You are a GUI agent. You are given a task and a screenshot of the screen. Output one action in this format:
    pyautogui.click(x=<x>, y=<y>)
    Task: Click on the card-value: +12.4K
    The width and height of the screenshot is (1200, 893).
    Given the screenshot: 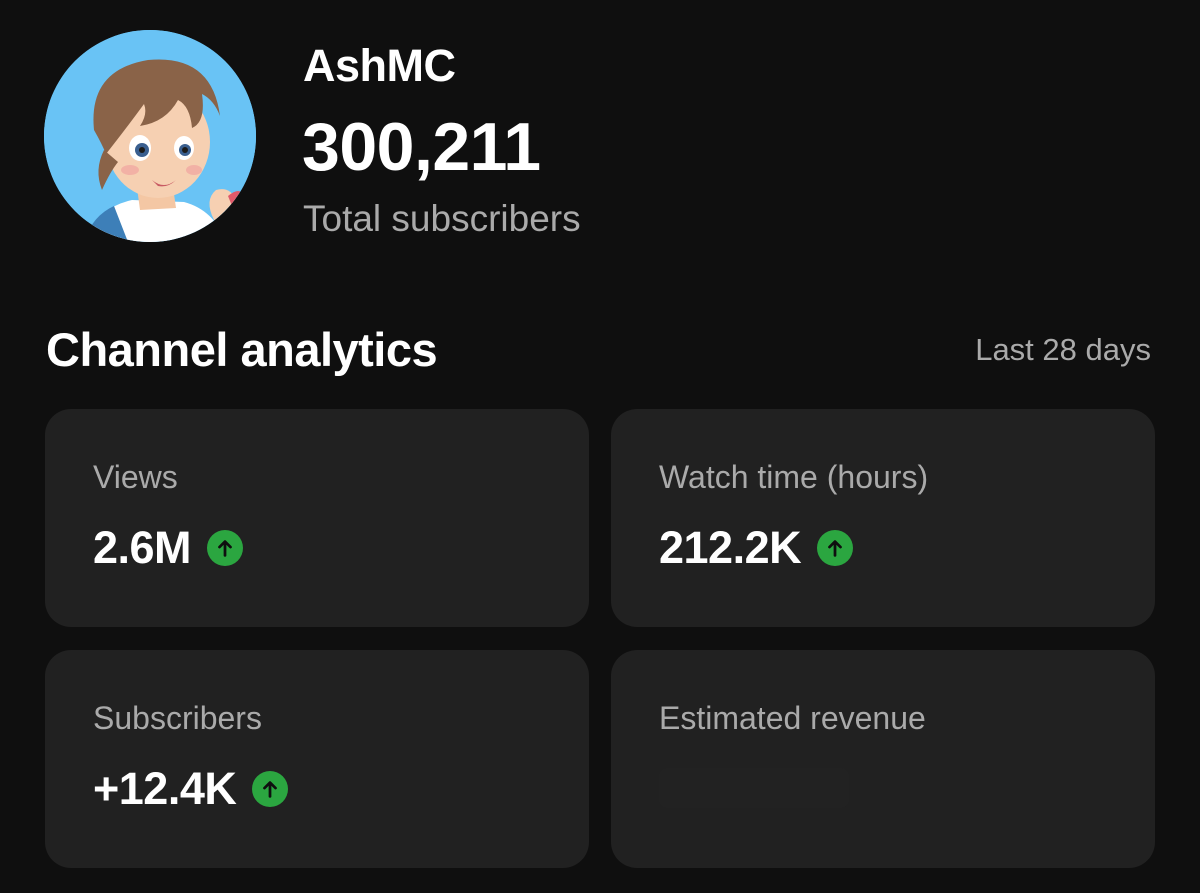 What is the action you would take?
    pyautogui.click(x=165, y=788)
    